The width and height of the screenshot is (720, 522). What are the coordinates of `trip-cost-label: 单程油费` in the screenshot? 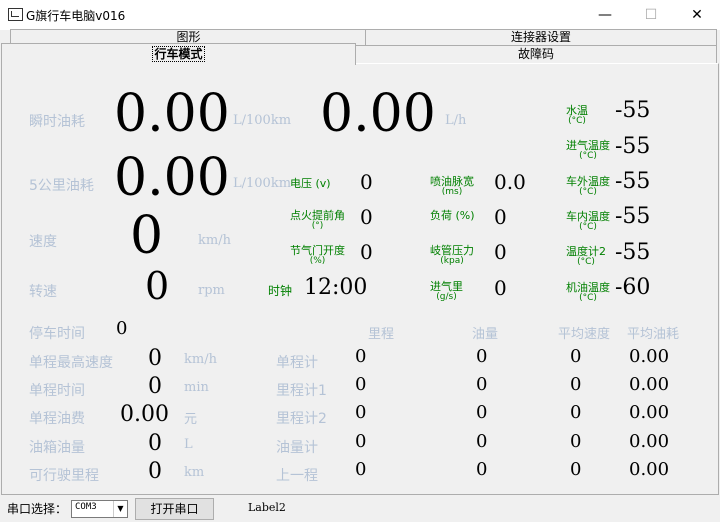 It's located at (57, 419).